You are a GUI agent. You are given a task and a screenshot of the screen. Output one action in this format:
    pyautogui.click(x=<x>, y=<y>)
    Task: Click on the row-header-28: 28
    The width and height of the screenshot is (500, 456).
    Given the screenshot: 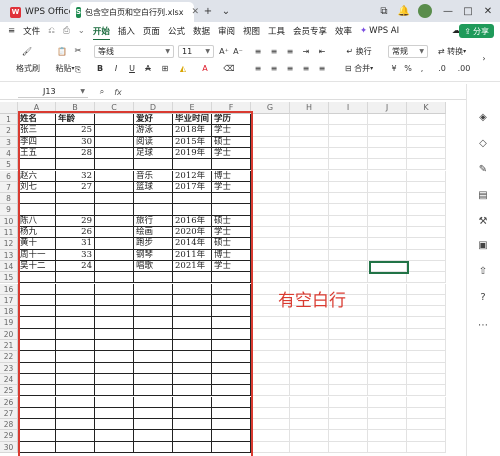 What is the action you would take?
    pyautogui.click(x=9, y=425)
    